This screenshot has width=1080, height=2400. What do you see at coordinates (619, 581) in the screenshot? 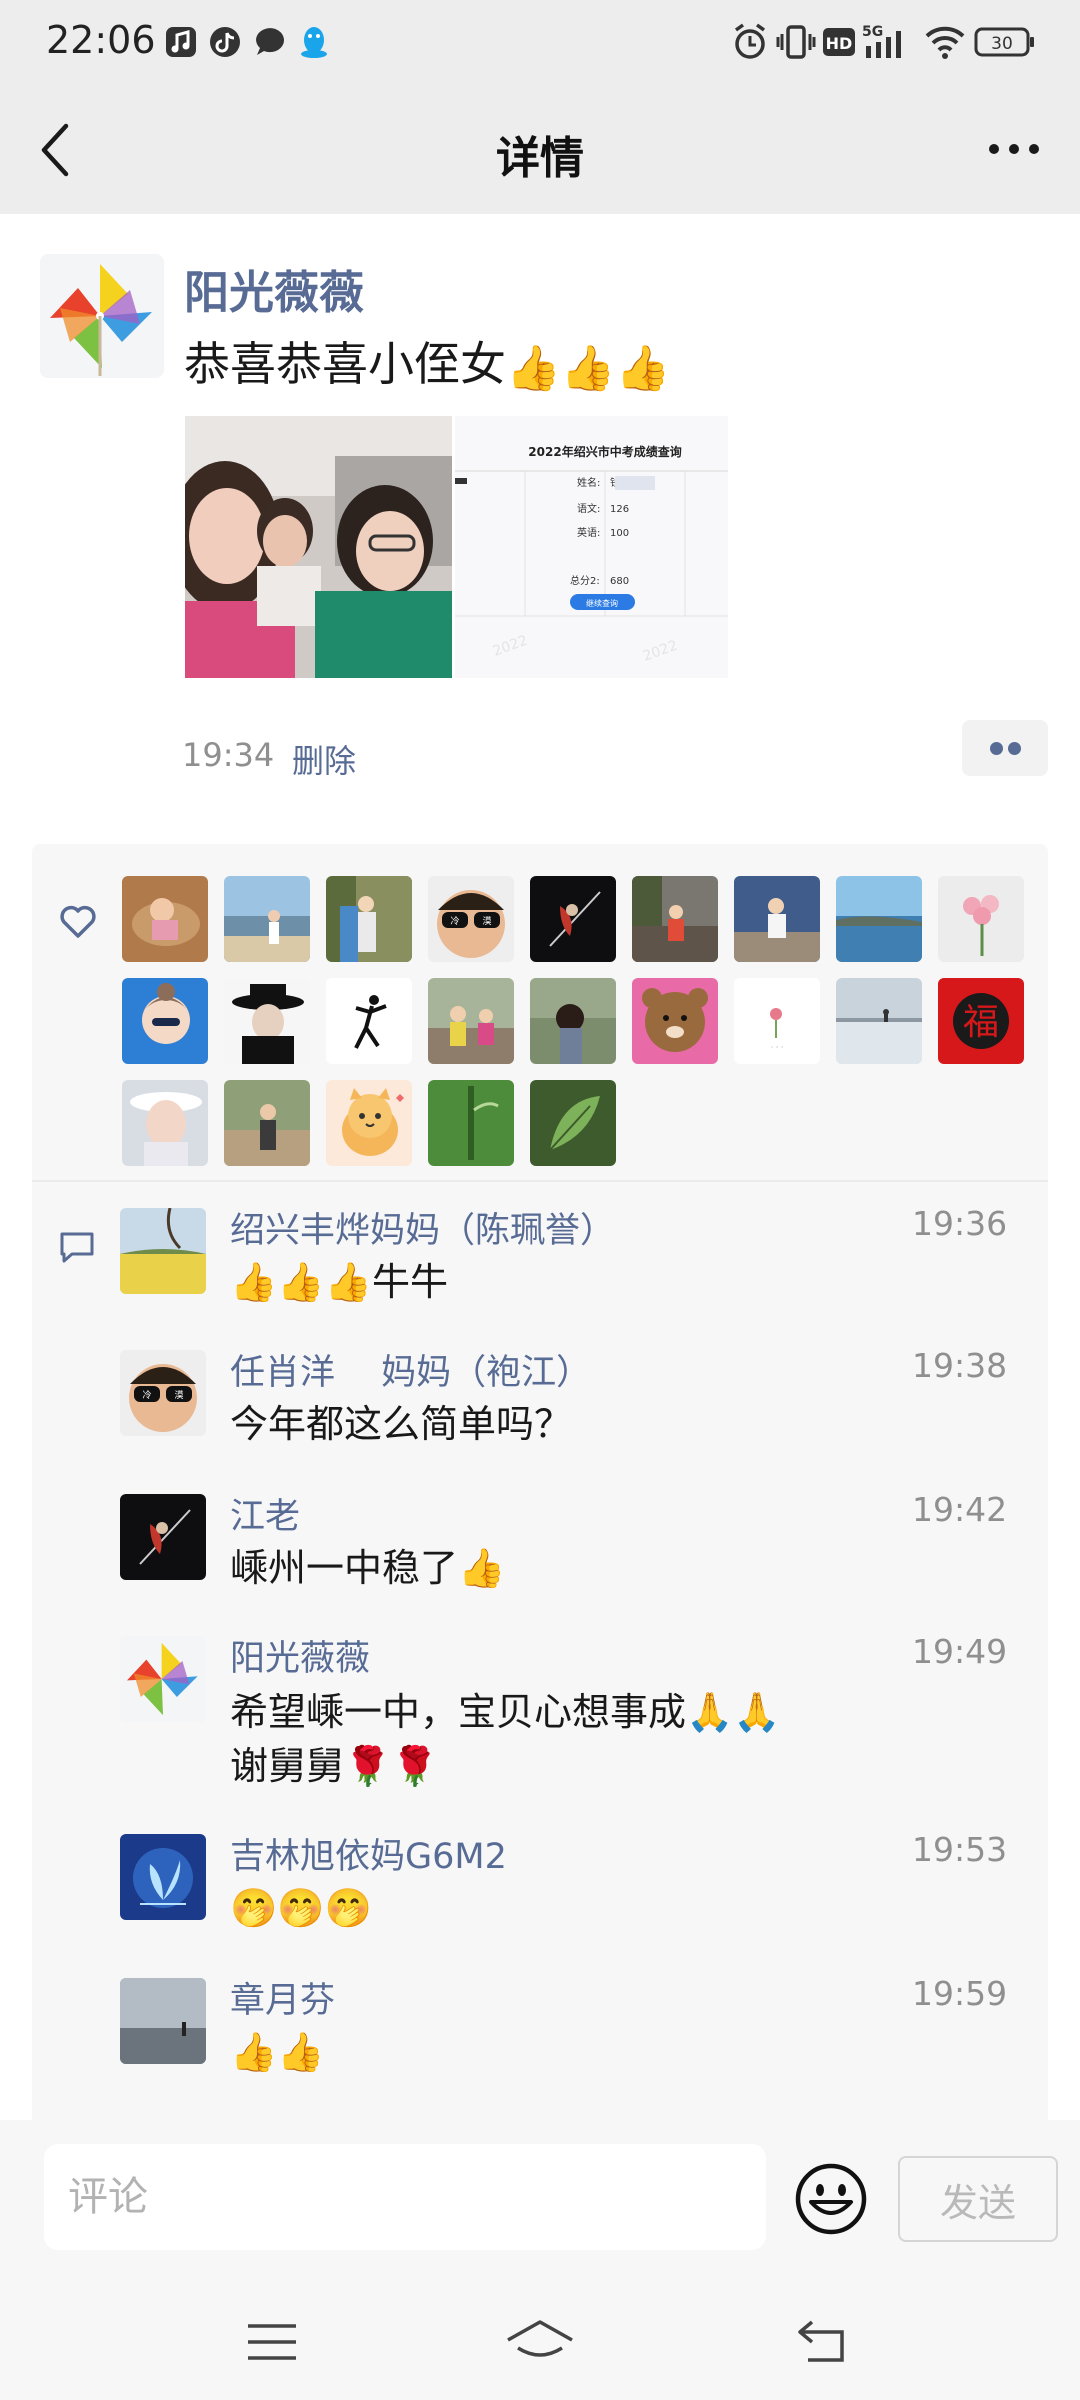
I see `score-value: 680` at bounding box center [619, 581].